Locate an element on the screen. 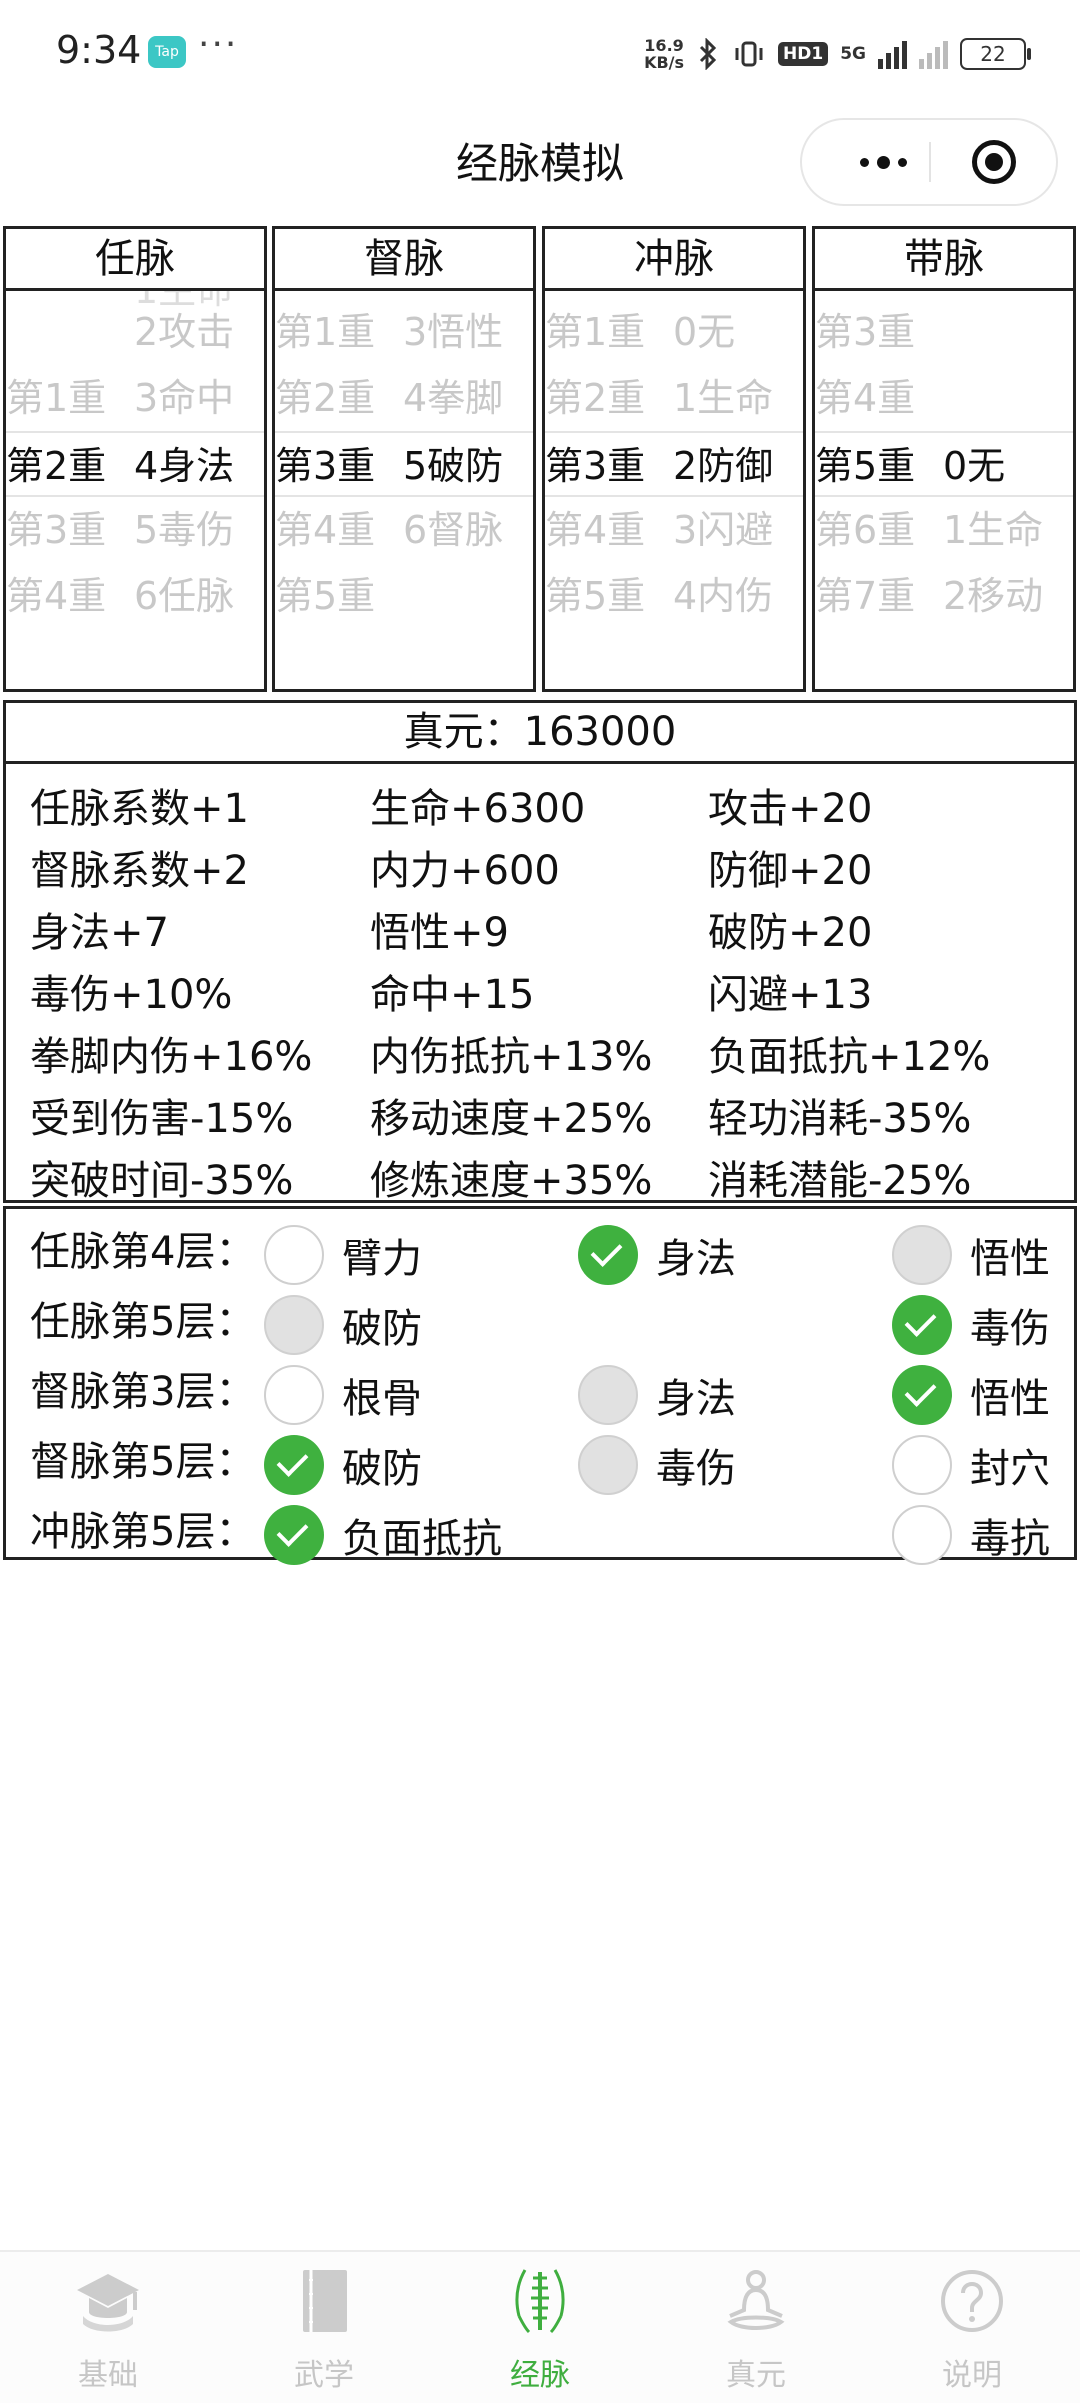 Image resolution: width=1080 pixels, height=2403 pixels. stat-value: 攻击+20 is located at coordinates (790, 809).